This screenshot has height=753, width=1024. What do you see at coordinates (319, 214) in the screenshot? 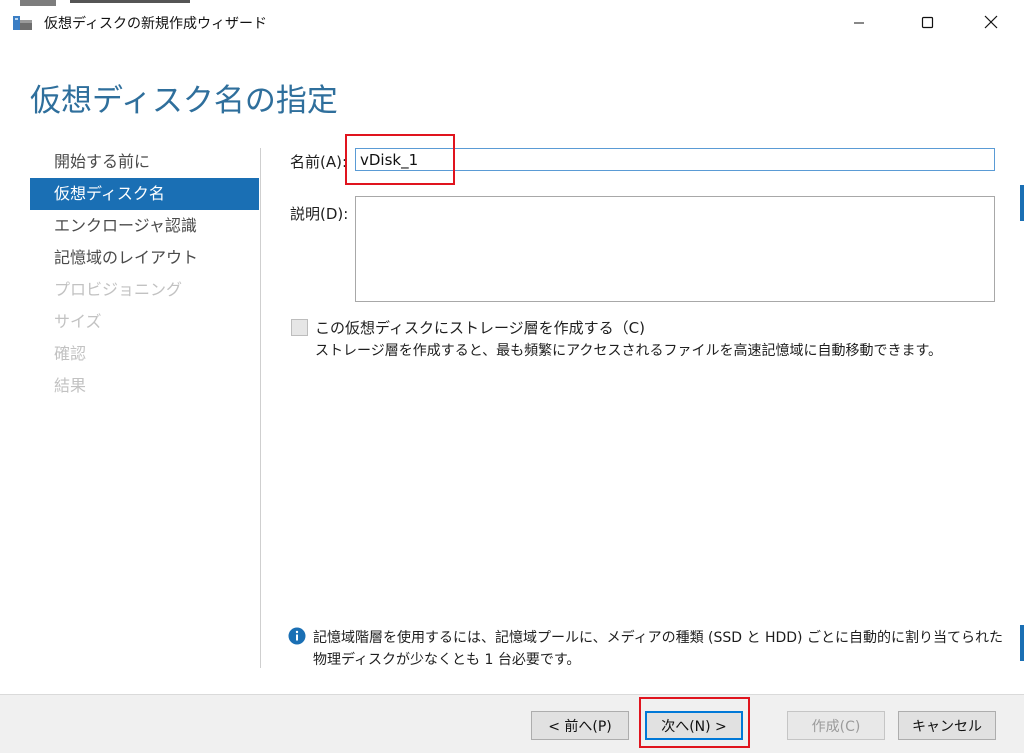
I see `description-label: 説明(D):` at bounding box center [319, 214].